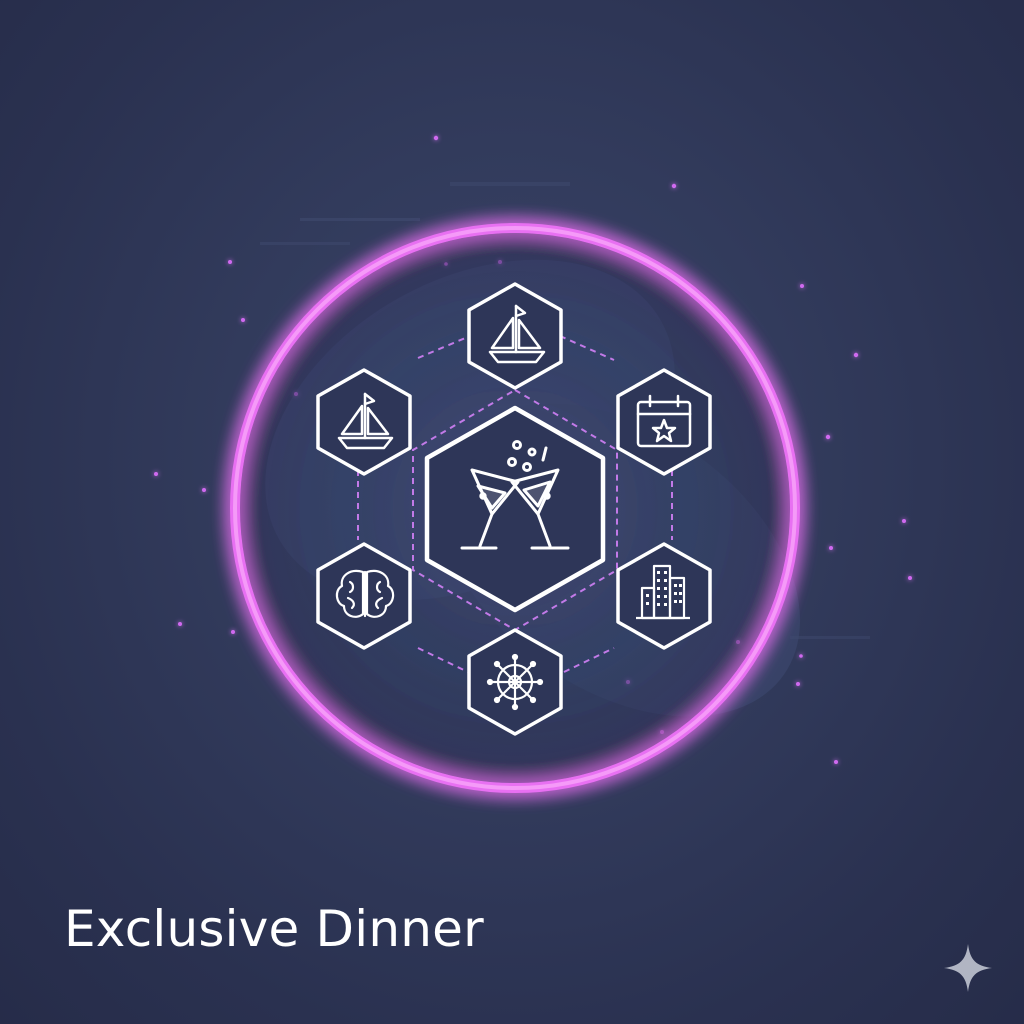  Describe the element at coordinates (274, 929) in the screenshot. I see `page-title: Exclusive Dinner` at that location.